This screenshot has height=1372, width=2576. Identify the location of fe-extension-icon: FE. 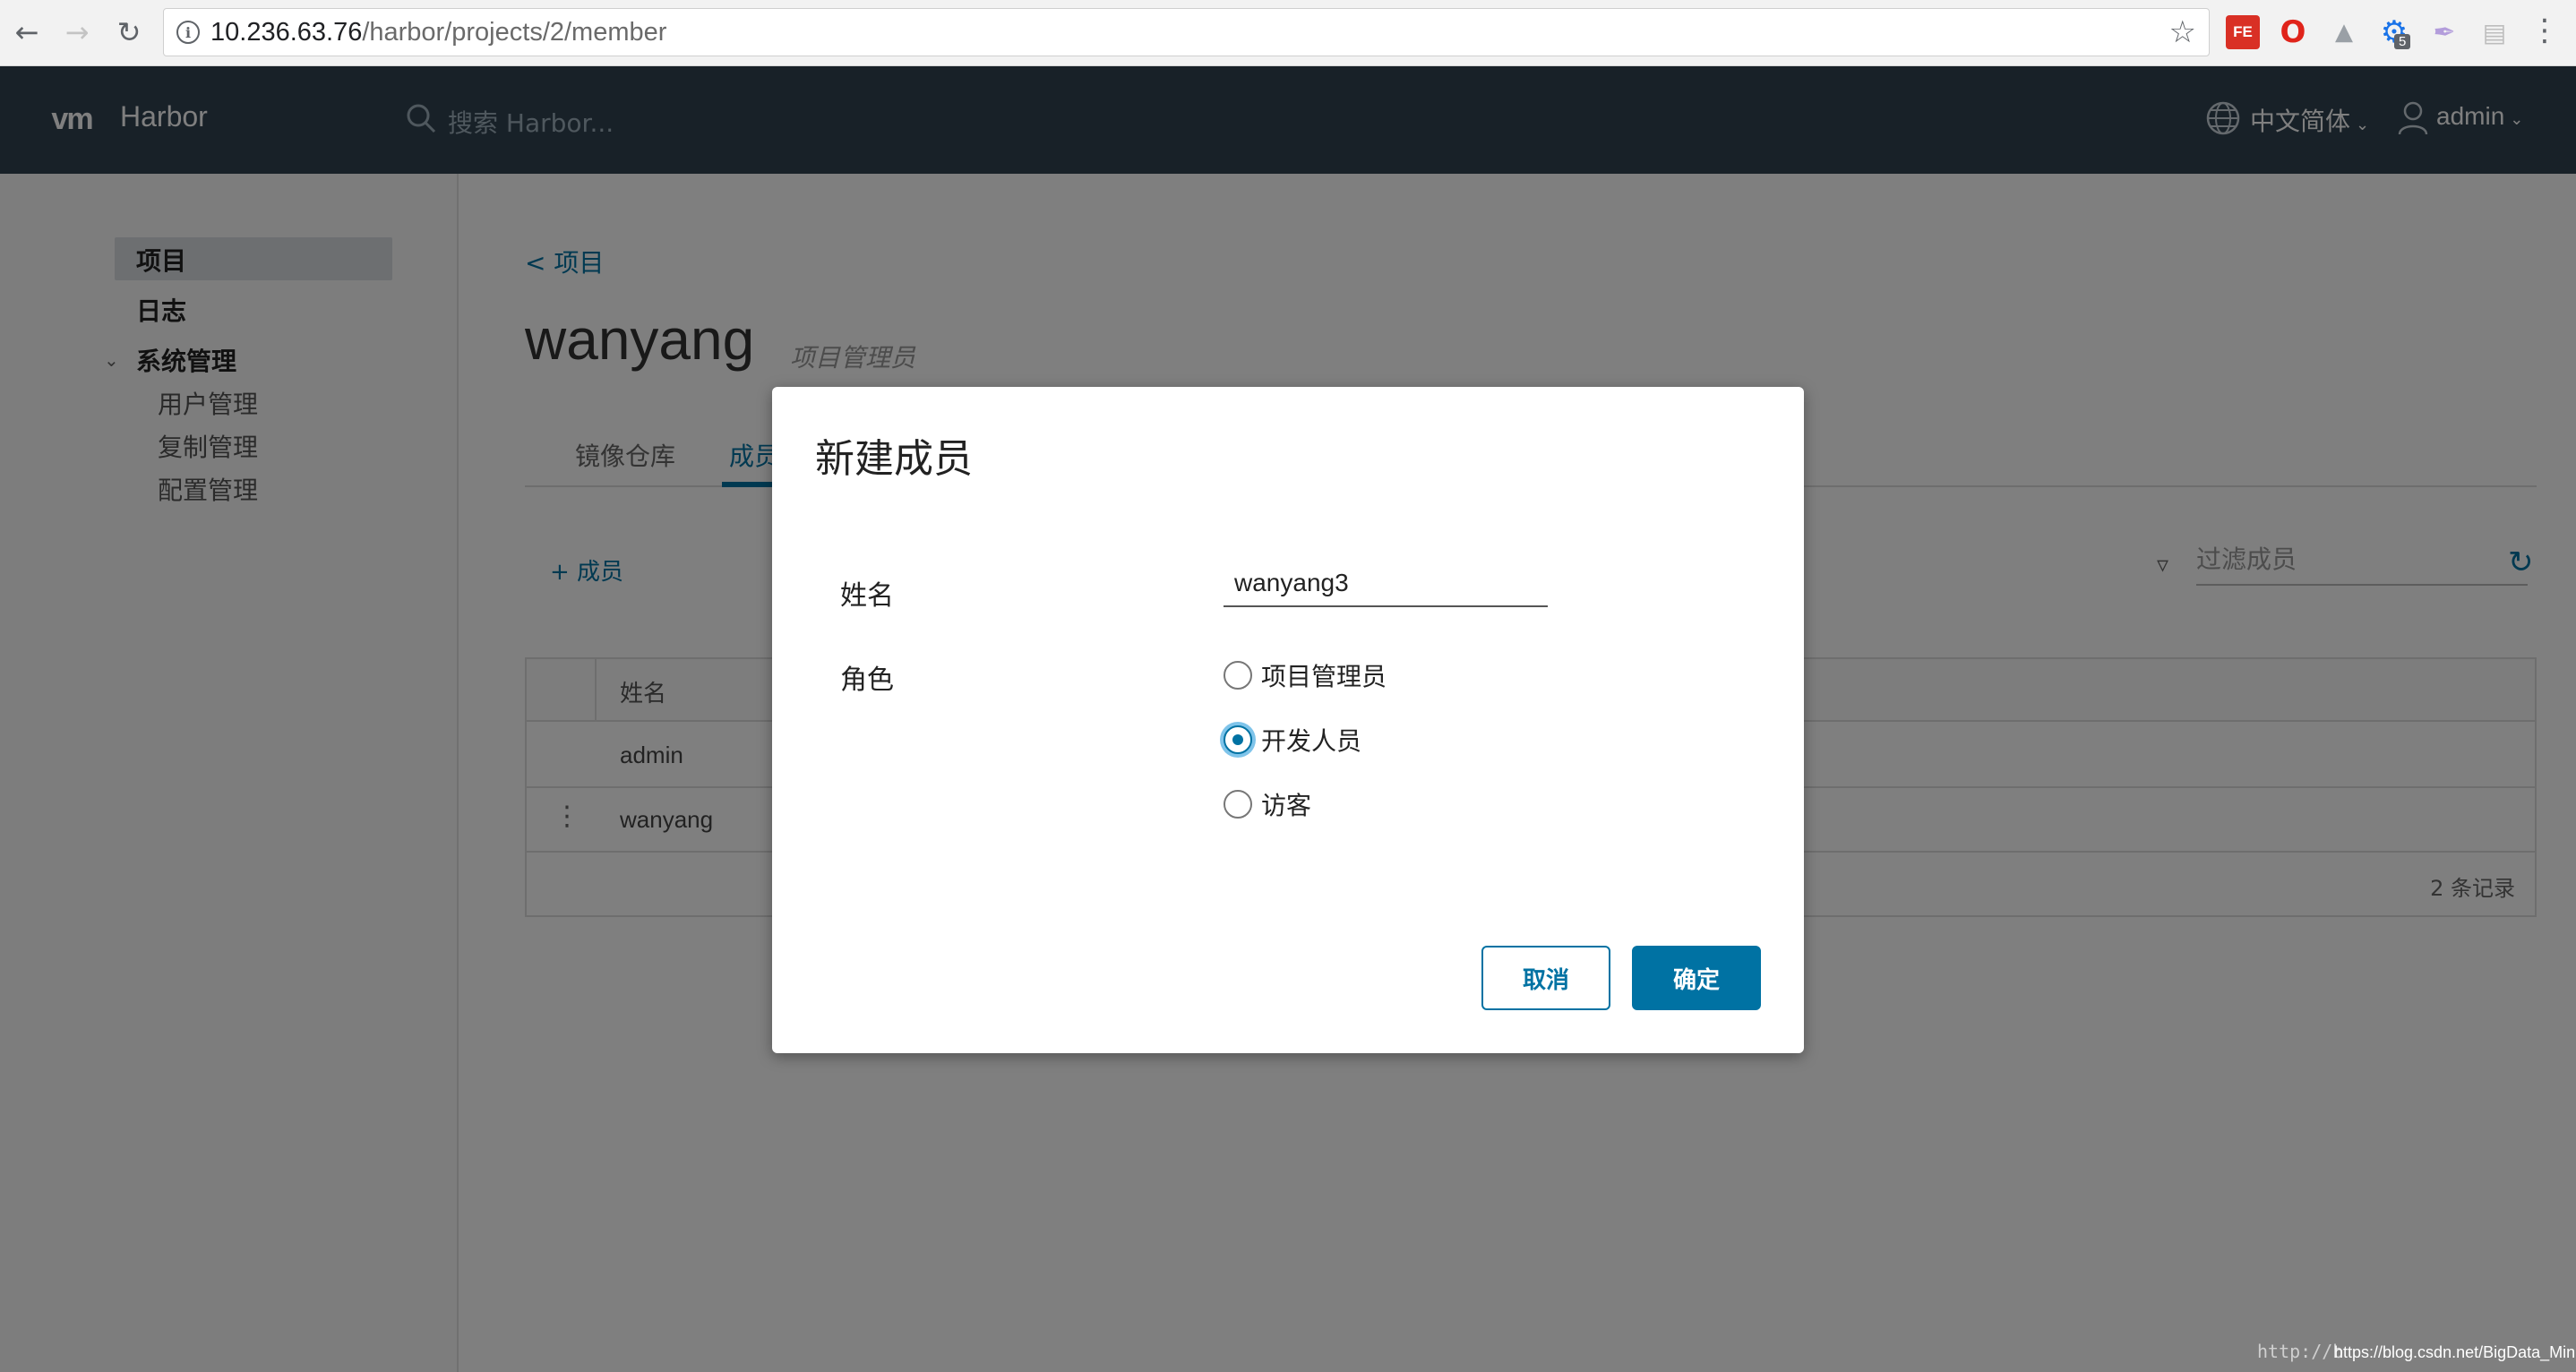
(2243, 32).